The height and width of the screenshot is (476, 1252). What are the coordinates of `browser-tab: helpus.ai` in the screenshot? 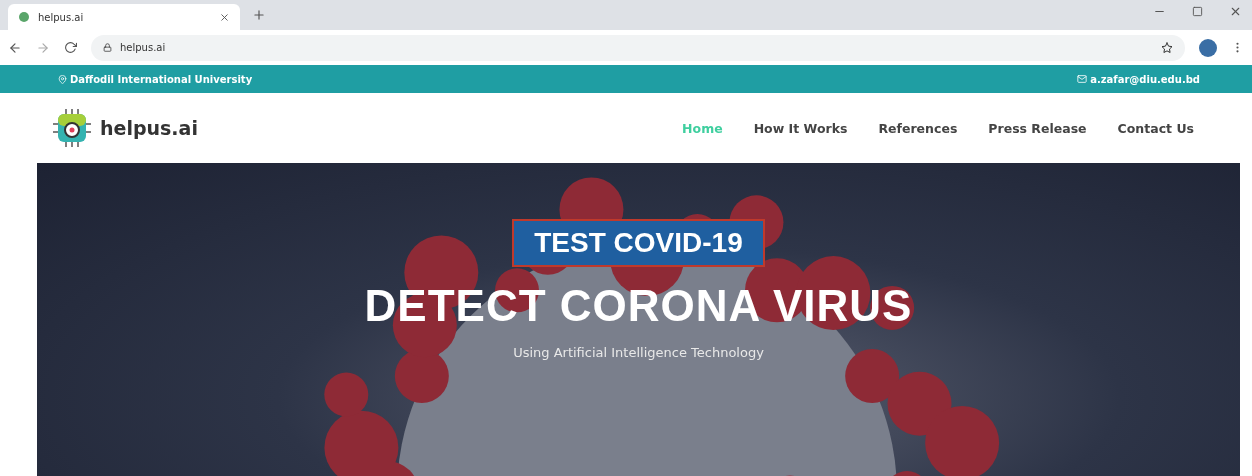 It's located at (124, 17).